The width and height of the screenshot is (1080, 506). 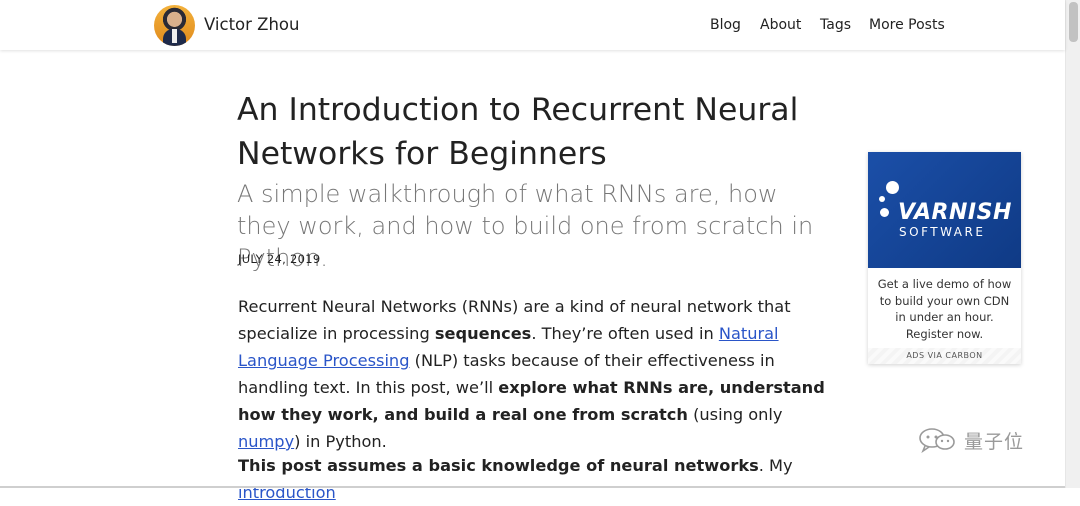 What do you see at coordinates (942, 232) in the screenshot?
I see `ad-brand-sub: SOFTWARE` at bounding box center [942, 232].